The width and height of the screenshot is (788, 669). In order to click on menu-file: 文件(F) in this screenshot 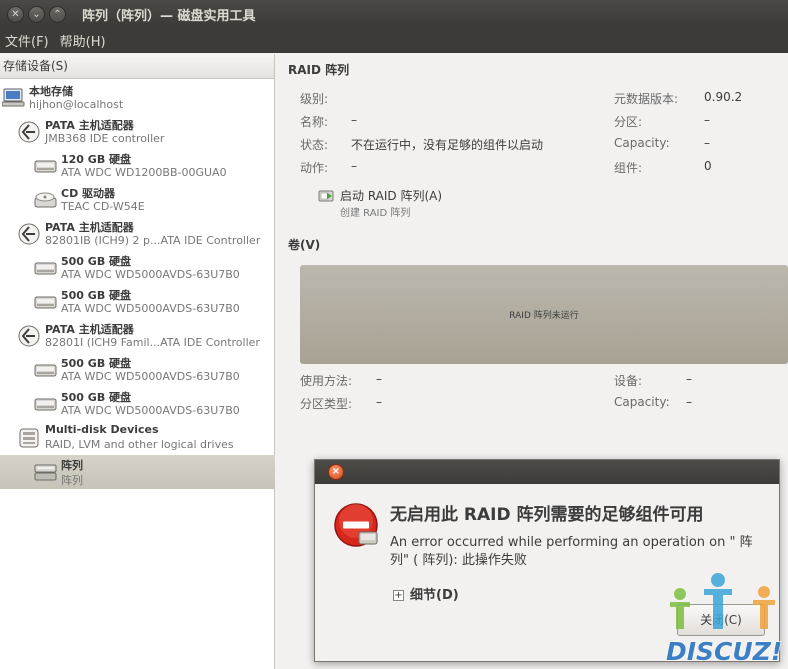, I will do `click(27, 40)`.